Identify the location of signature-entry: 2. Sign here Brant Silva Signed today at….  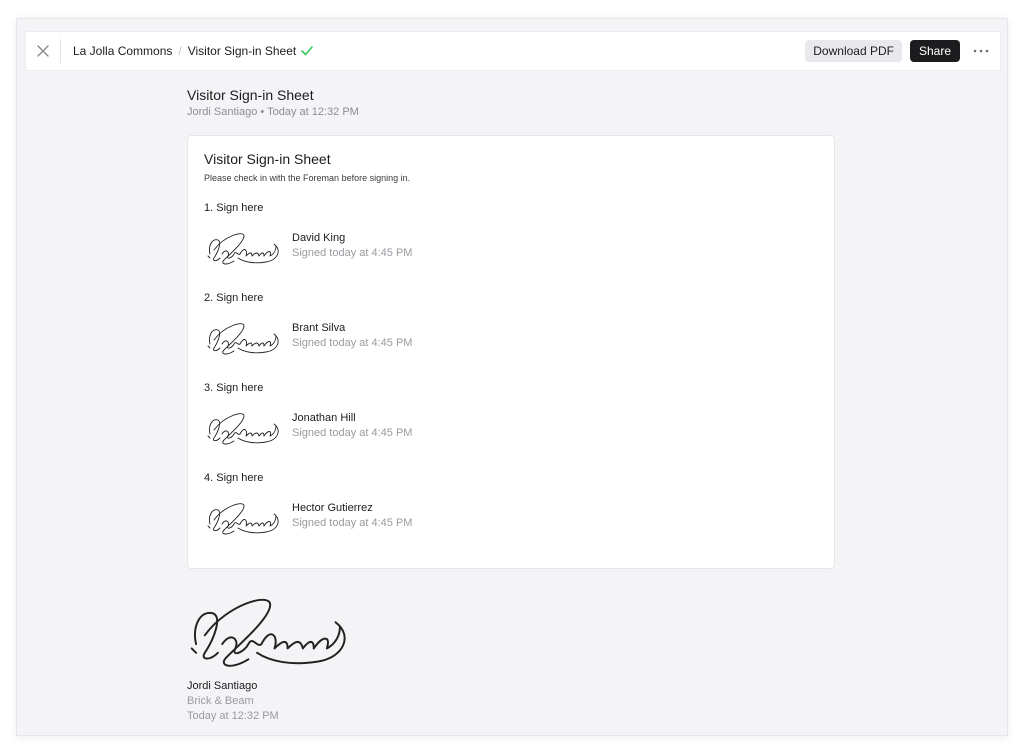
(308, 323).